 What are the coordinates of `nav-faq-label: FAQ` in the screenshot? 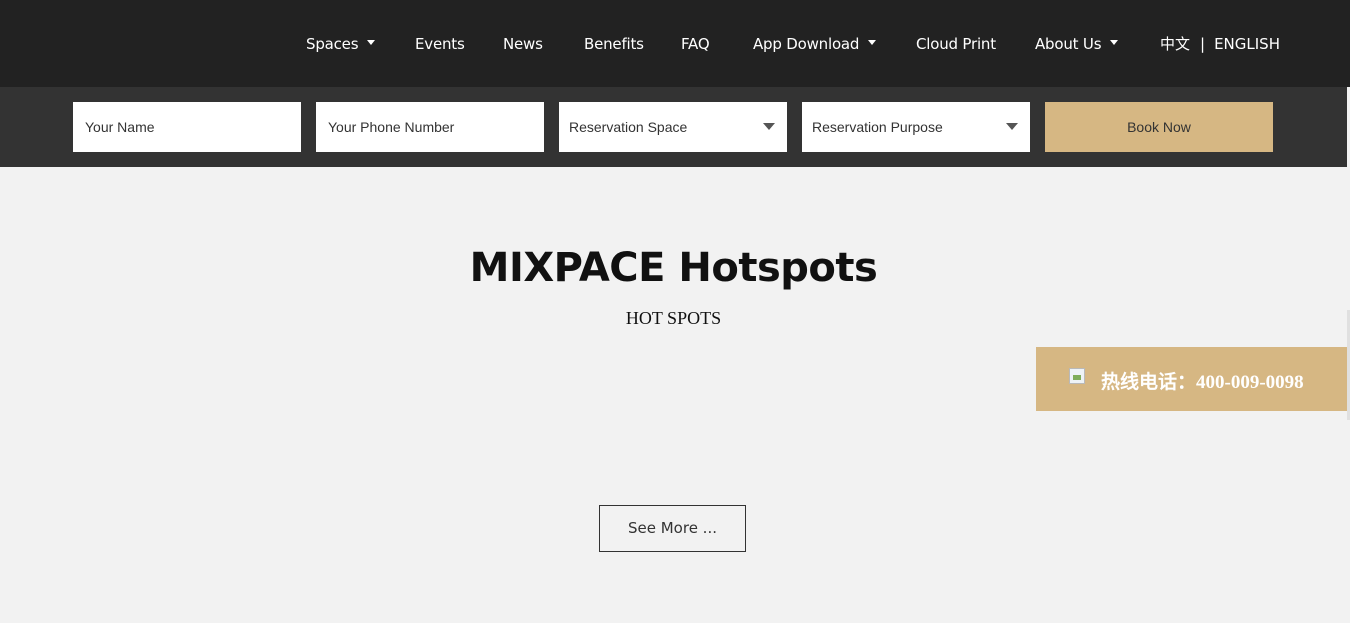 It's located at (695, 44).